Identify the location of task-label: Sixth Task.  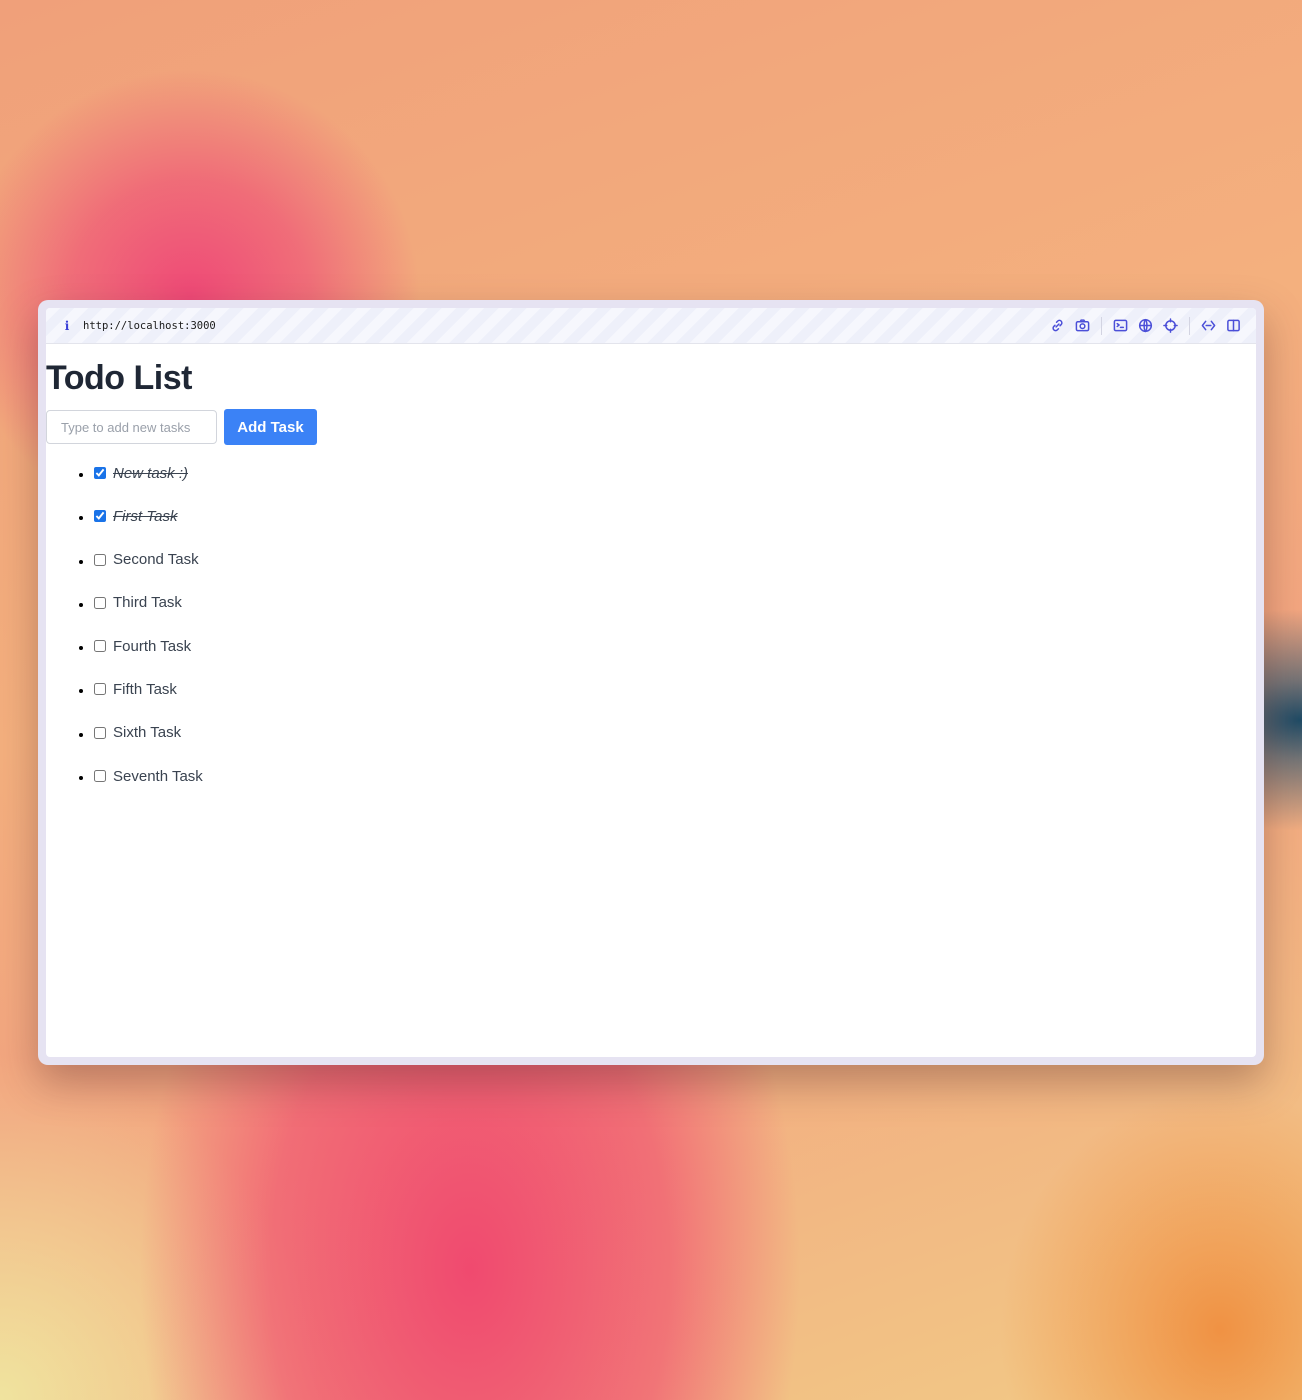
(147, 733).